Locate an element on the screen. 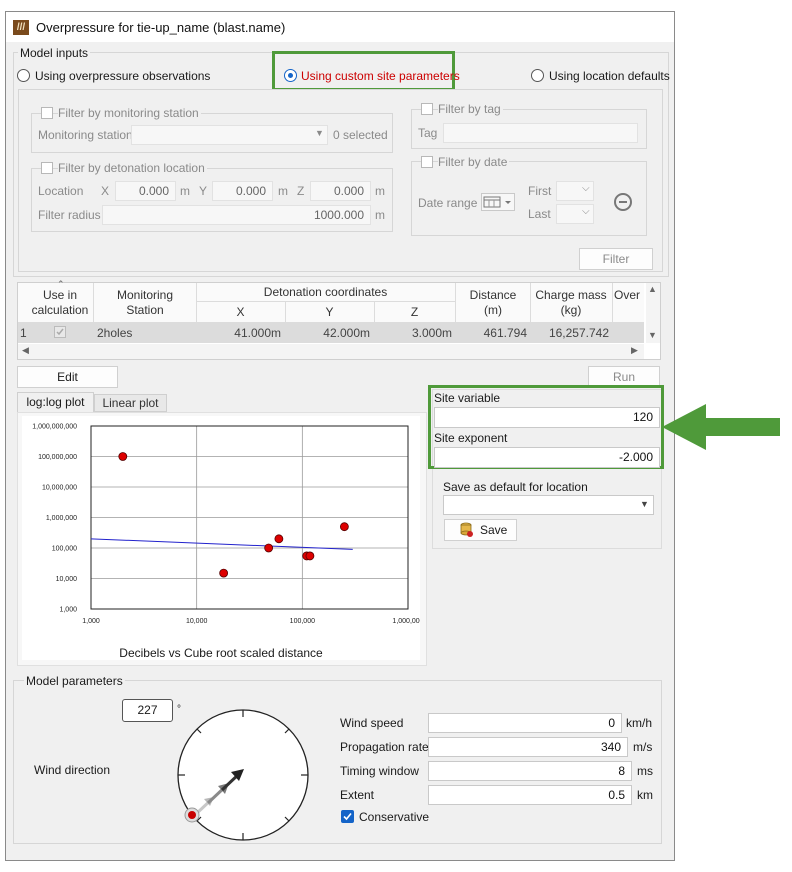 This screenshot has width=792, height=872. radio-location-defaults-label: Using location defaults is located at coordinates (609, 76).